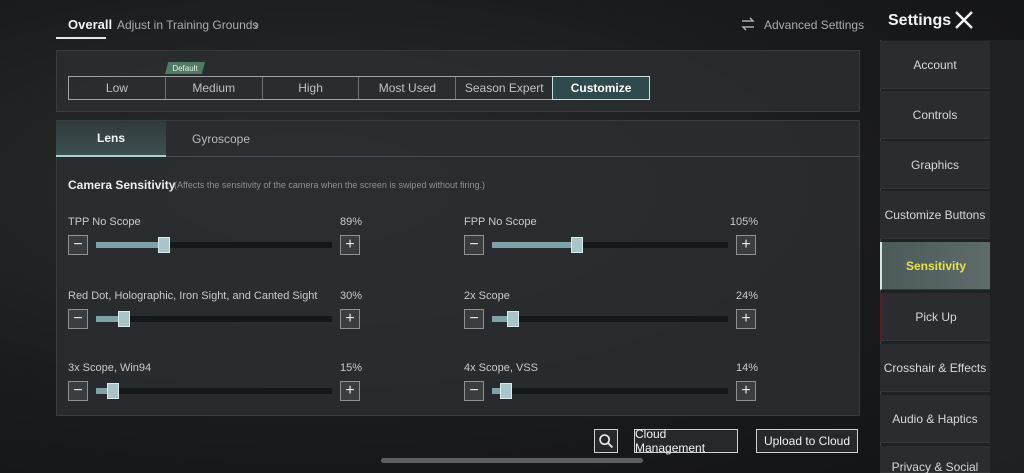 This screenshot has height=473, width=1024. I want to click on cloud-management-button: Cloud Management, so click(686, 441).